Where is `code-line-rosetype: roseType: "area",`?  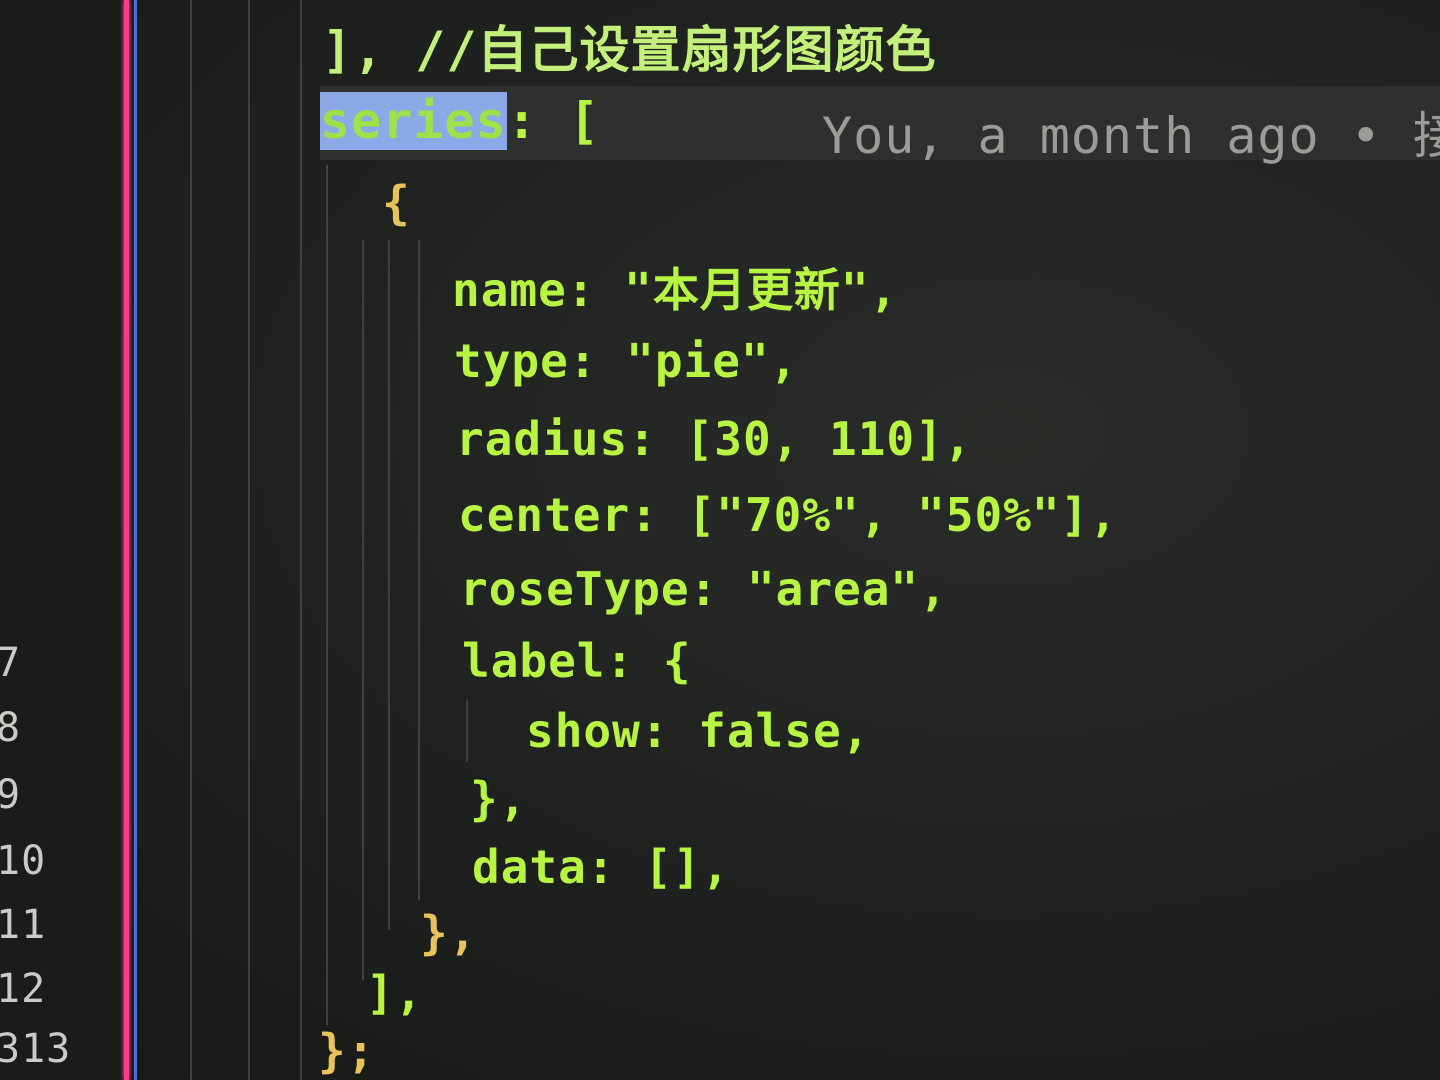
code-line-rosetype: roseType: "area", is located at coordinates (704, 589).